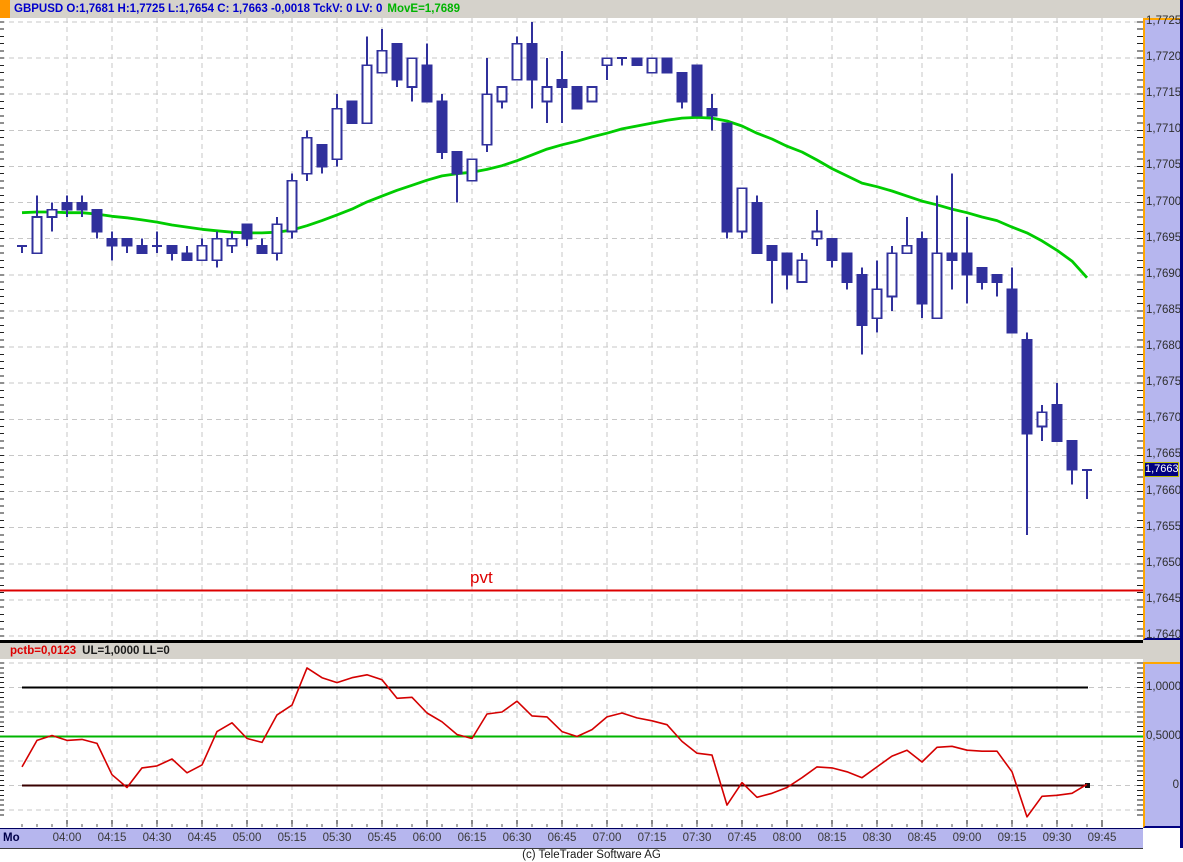 This screenshot has height=862, width=1183. I want to click on time-axis-label: 09:00, so click(967, 838).